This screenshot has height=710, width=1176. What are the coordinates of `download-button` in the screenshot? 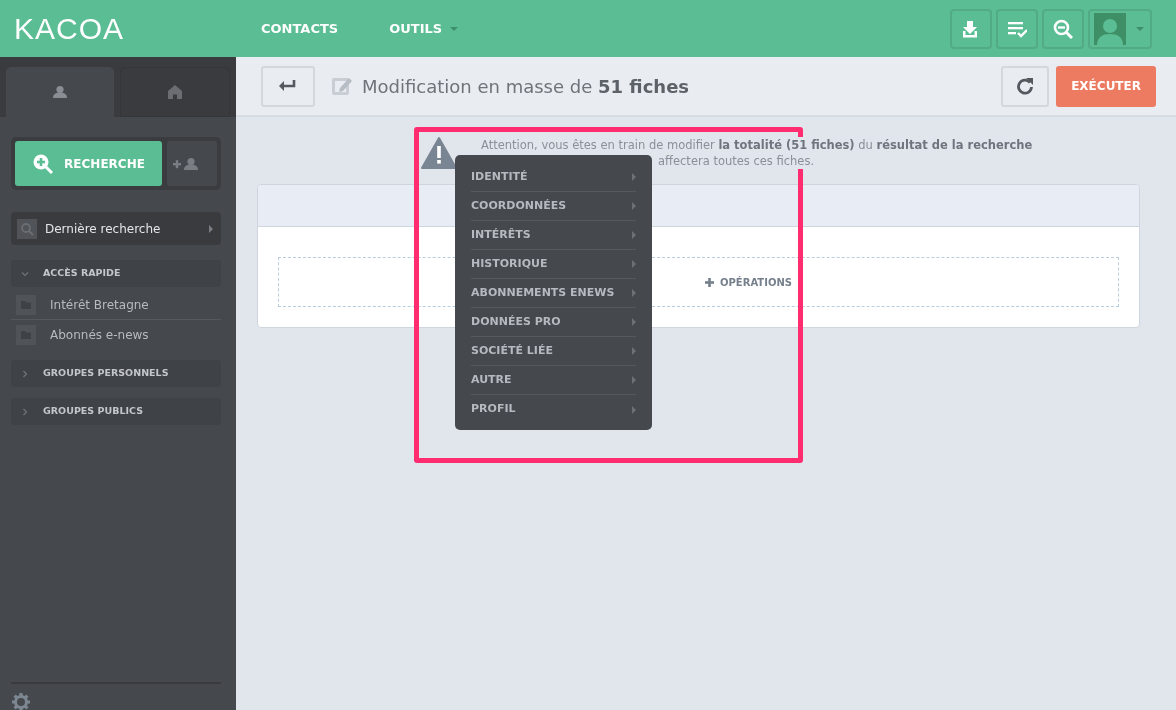 It's located at (971, 28).